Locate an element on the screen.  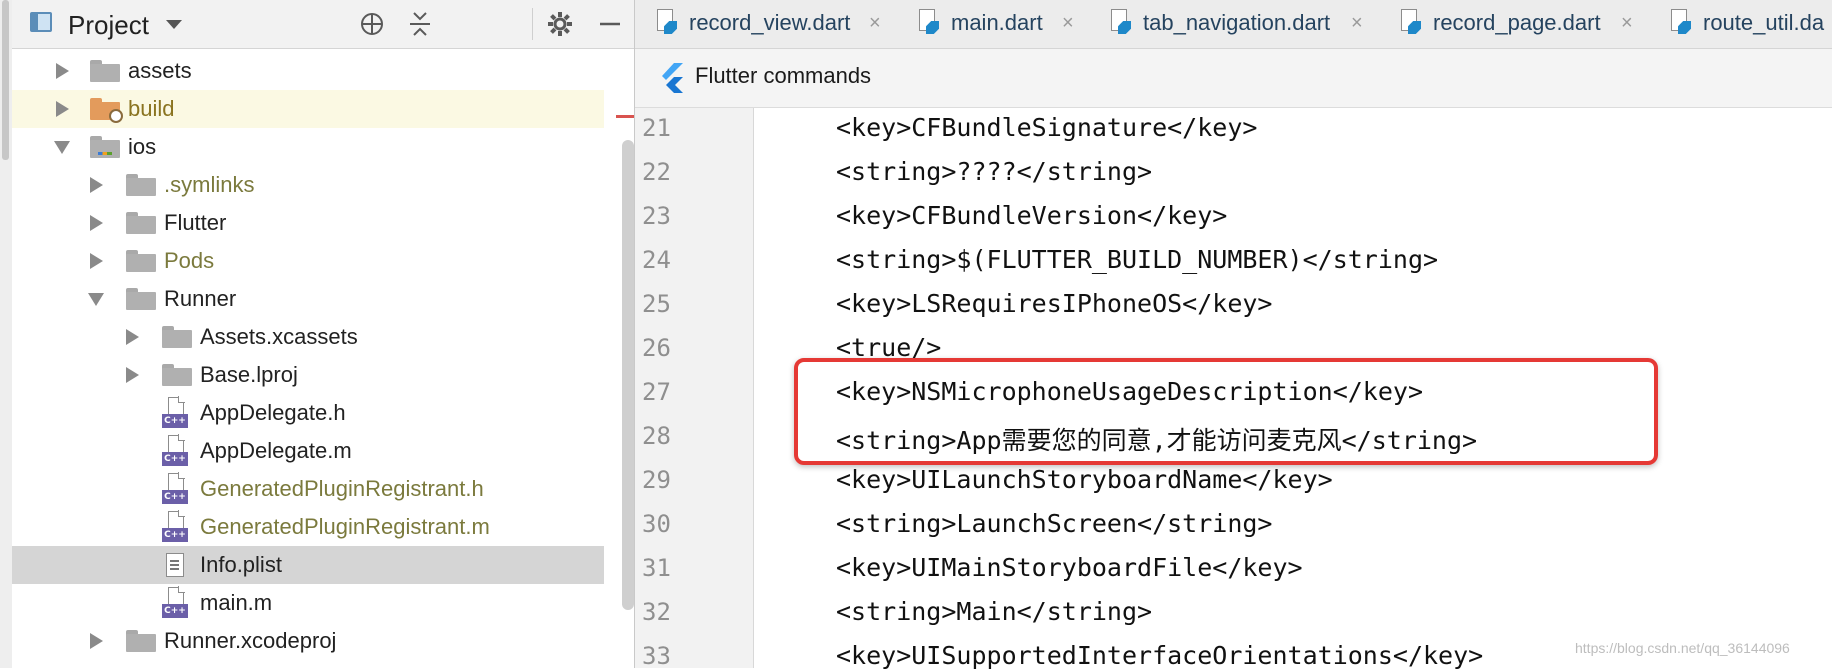
tree-item-generatedpluginregistrant-m: C++ GeneratedPluginRegistrant.m is located at coordinates (308, 527).